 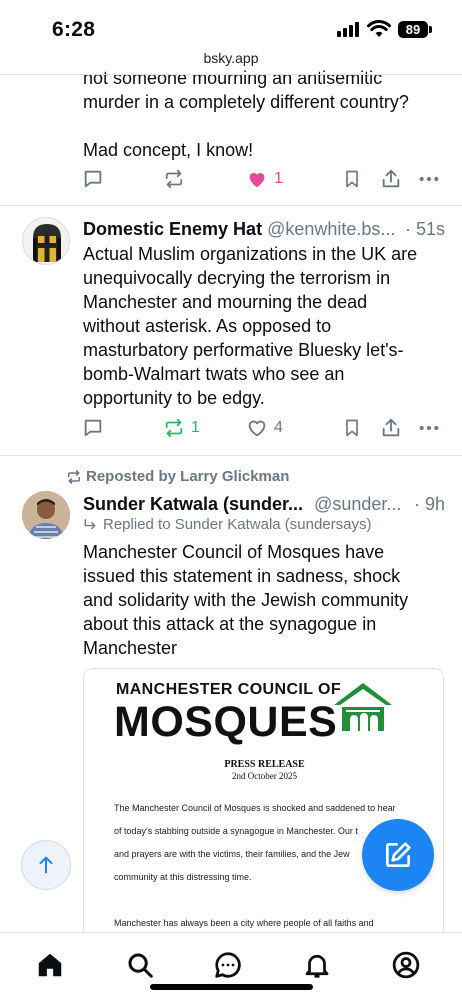 I want to click on battery-indicator: 89, so click(x=413, y=29).